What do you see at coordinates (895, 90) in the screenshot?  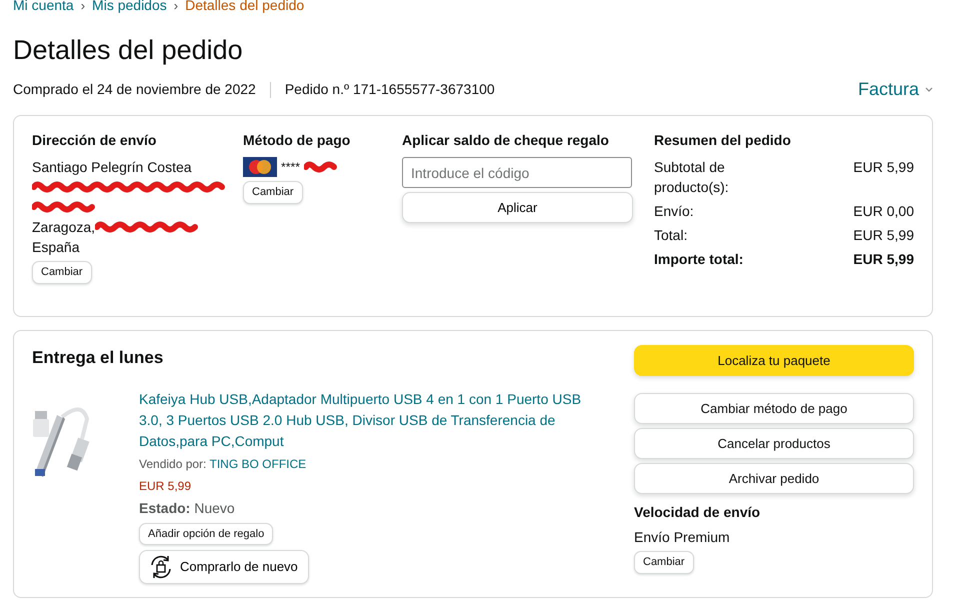 I see `invoice-link: Factura` at bounding box center [895, 90].